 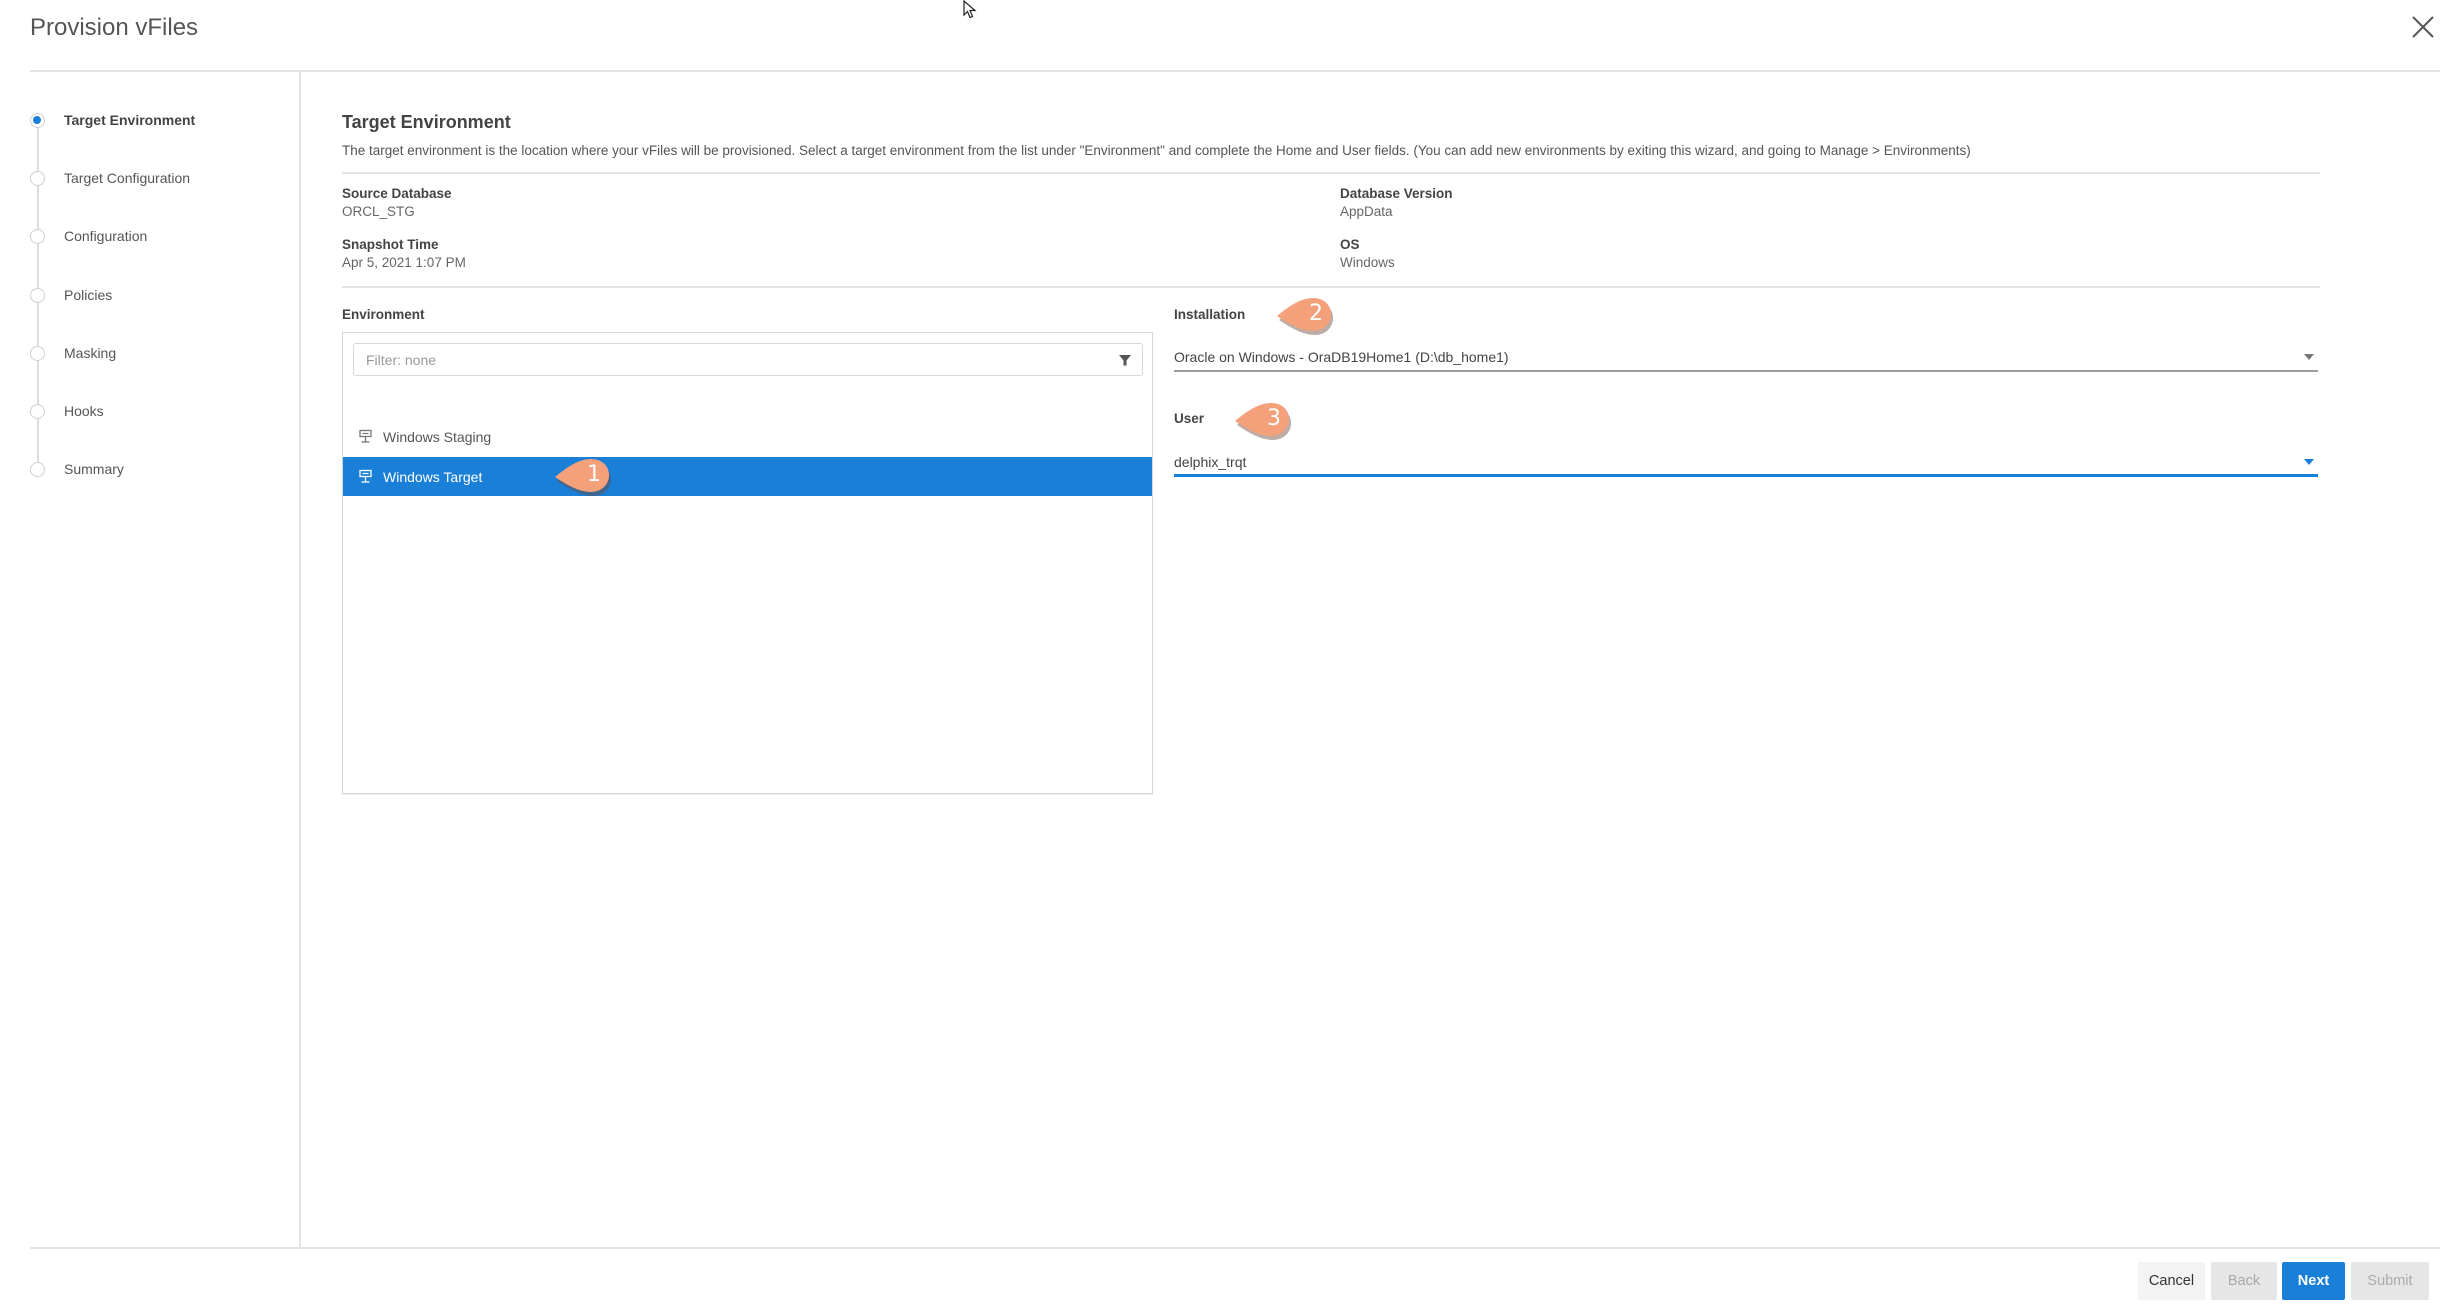 I want to click on environment-filter, so click(x=748, y=359).